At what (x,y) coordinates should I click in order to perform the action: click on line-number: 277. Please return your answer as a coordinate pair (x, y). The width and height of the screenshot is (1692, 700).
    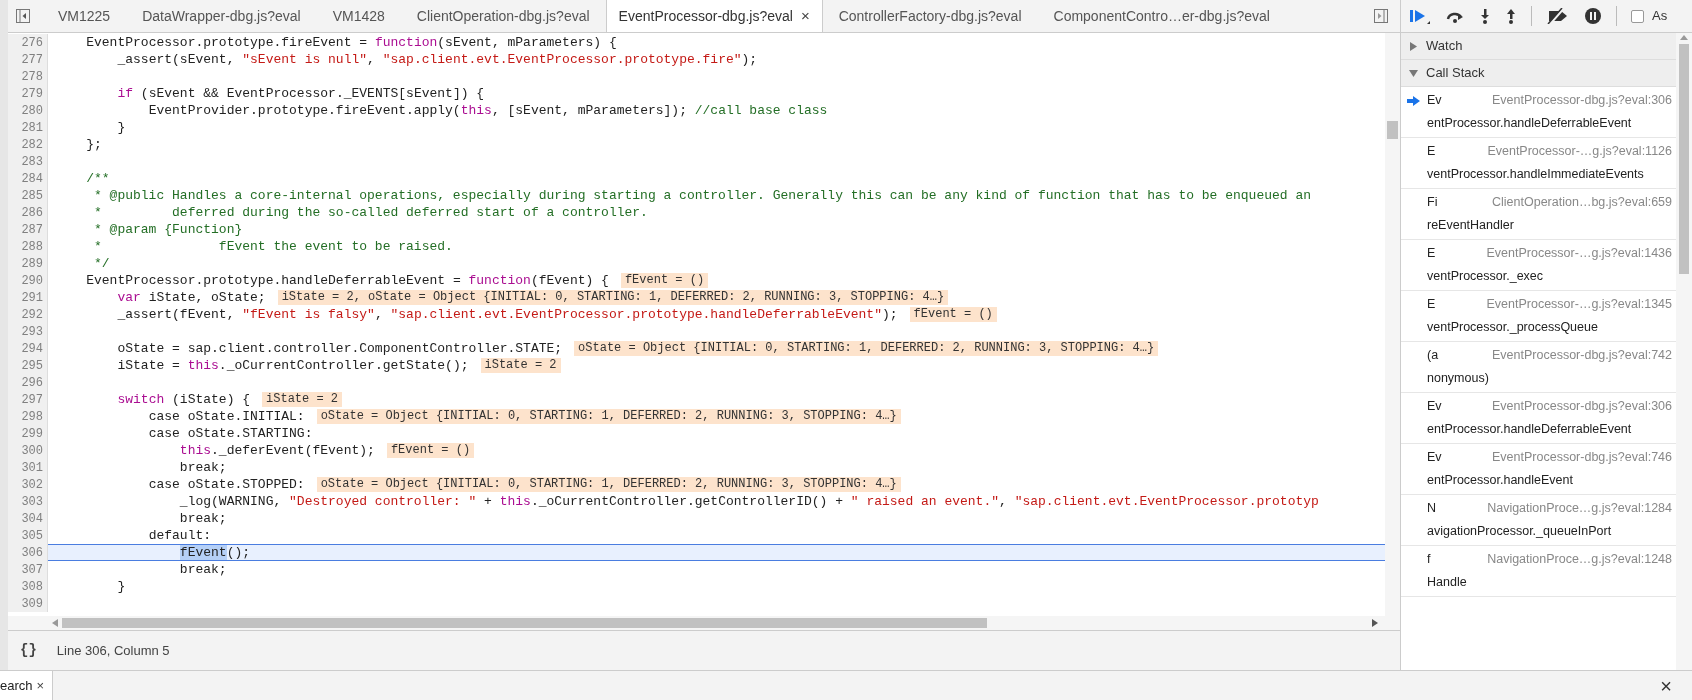
    Looking at the image, I should click on (32, 60).